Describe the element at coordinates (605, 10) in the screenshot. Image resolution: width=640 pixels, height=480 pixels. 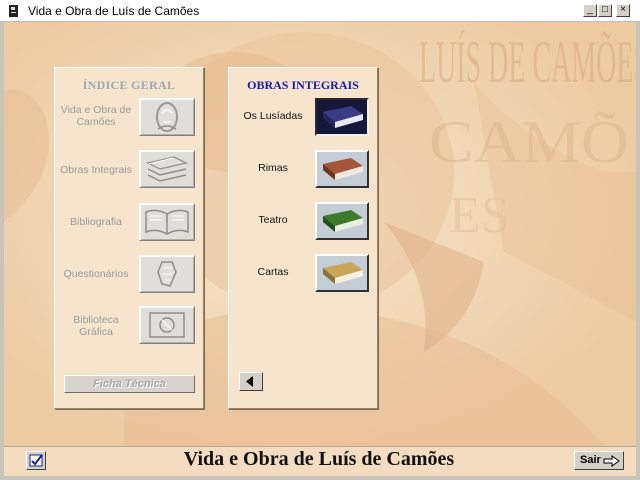
I see `maximize-button: □` at that location.